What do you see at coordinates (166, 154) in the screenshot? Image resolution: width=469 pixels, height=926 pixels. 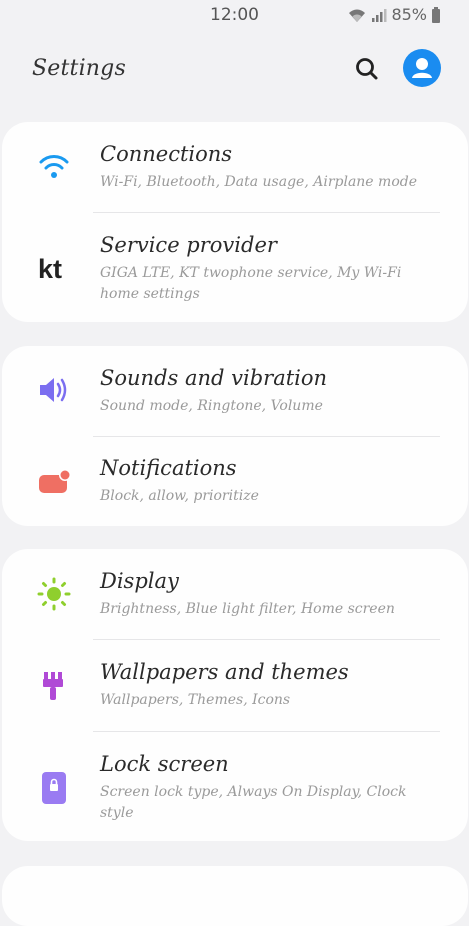 I see `item-title: Connections` at bounding box center [166, 154].